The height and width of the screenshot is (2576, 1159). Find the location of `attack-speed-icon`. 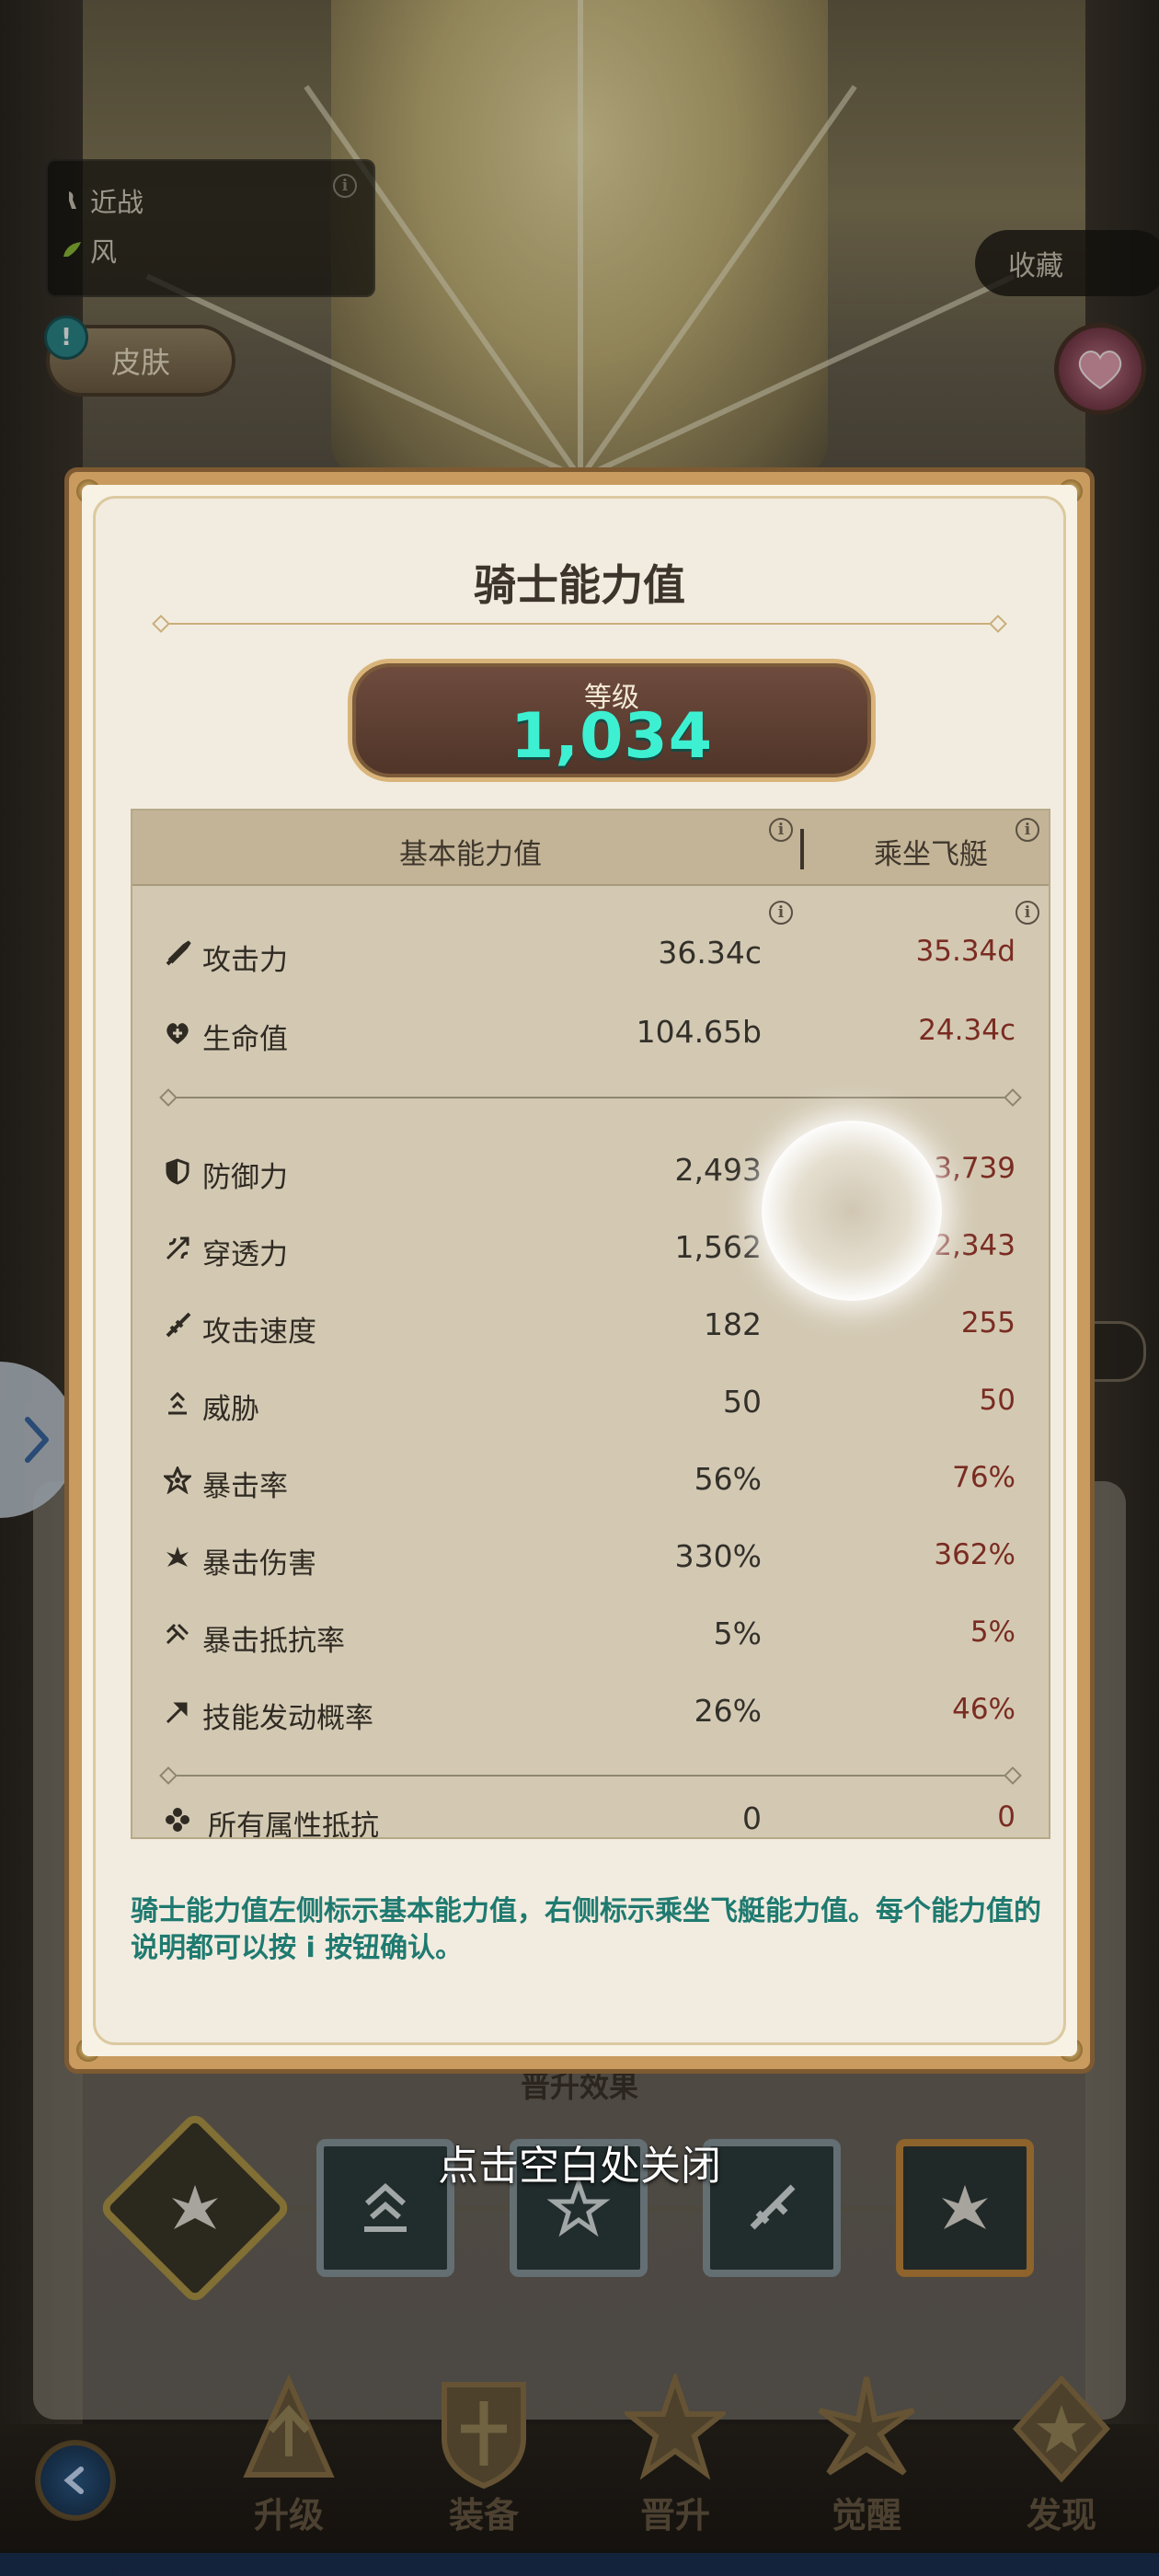

attack-speed-icon is located at coordinates (178, 1325).